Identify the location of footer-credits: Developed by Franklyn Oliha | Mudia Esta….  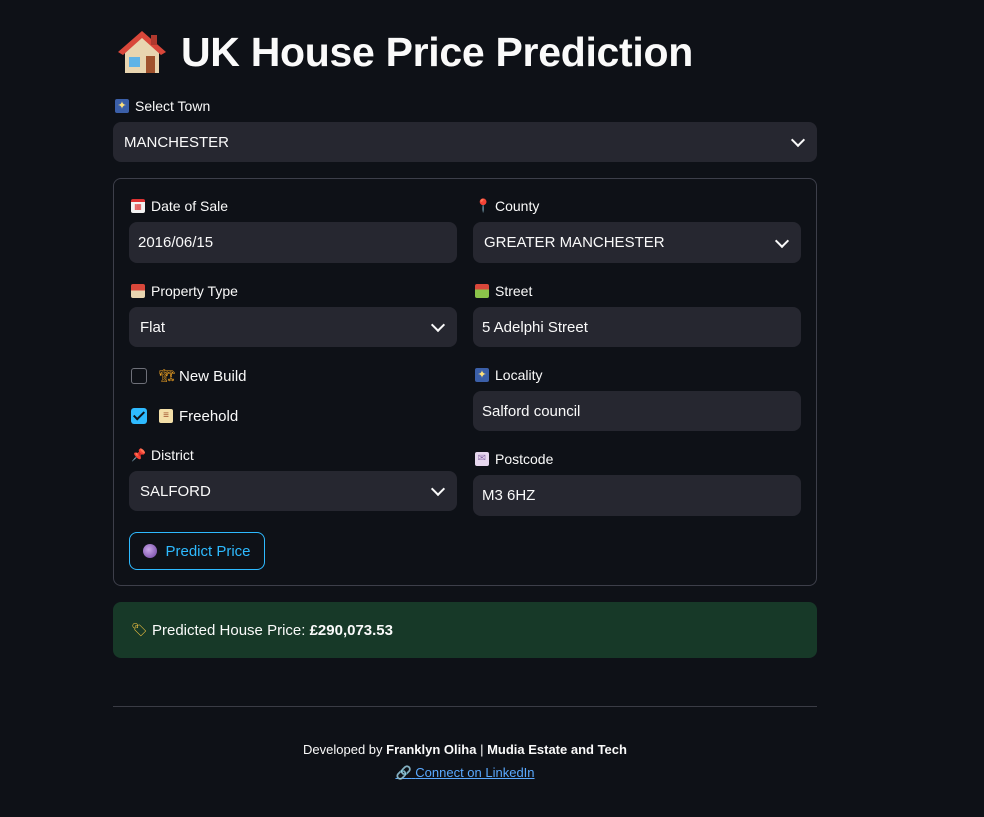
(465, 749).